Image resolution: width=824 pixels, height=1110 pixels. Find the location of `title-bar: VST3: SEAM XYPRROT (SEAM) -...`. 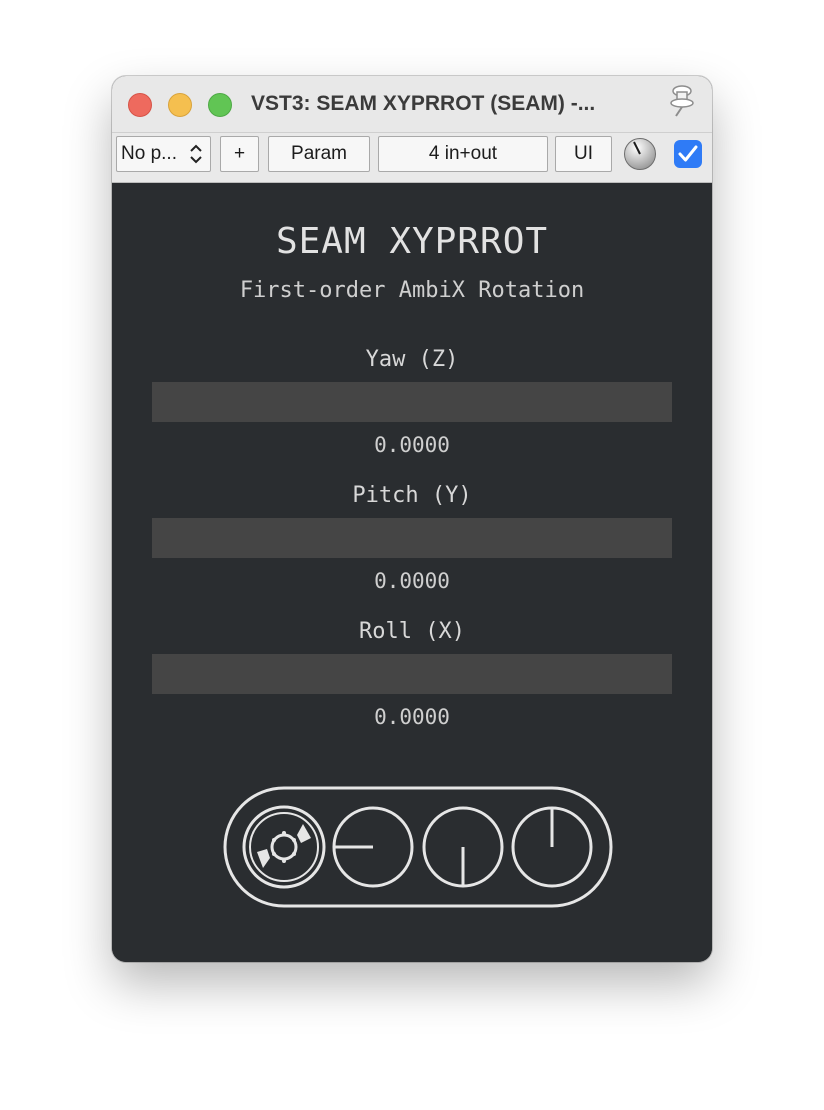

title-bar: VST3: SEAM XYPRROT (SEAM) -... is located at coordinates (412, 104).